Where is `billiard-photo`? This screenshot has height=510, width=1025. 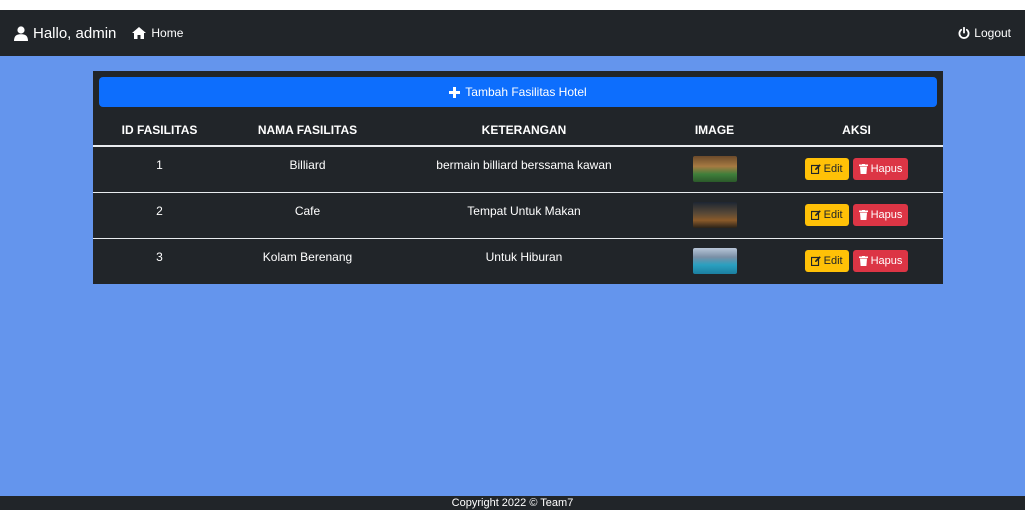 billiard-photo is located at coordinates (714, 169).